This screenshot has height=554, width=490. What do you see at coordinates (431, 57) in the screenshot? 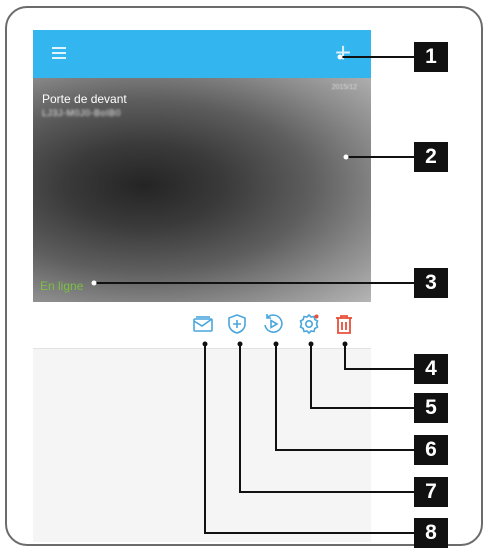
I see `callout-1: 1` at bounding box center [431, 57].